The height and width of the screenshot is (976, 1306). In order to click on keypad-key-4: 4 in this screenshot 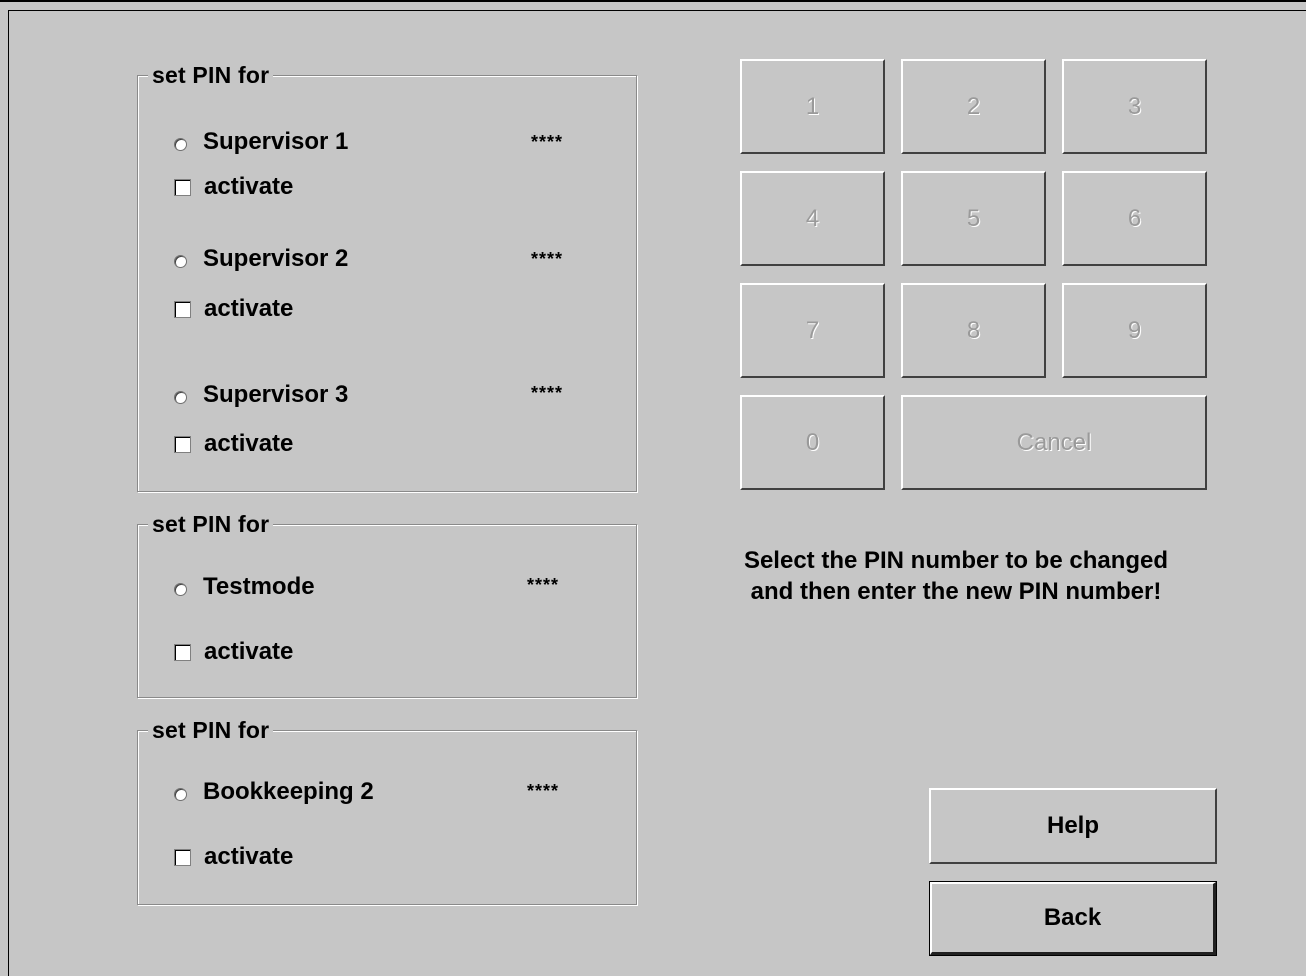, I will do `click(812, 218)`.